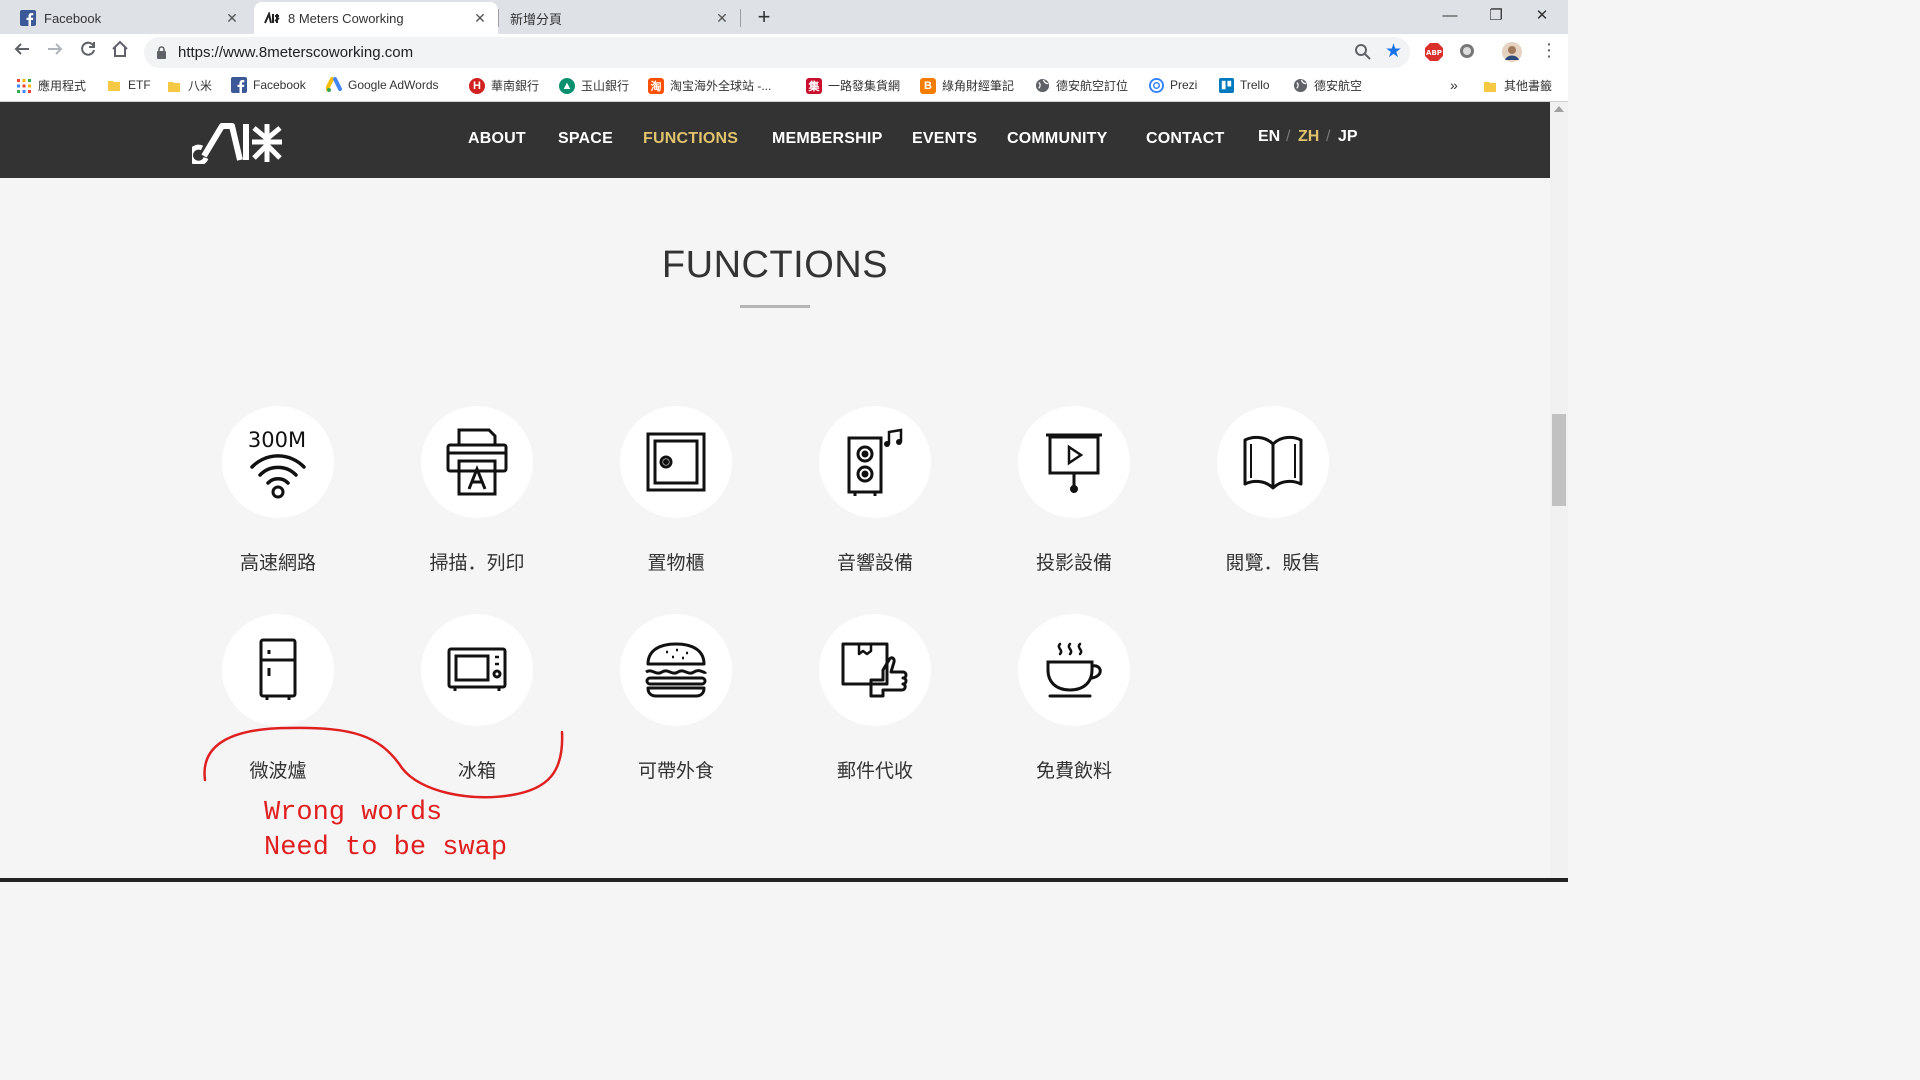 Image resolution: width=1920 pixels, height=1080 pixels. Describe the element at coordinates (386, 848) in the screenshot. I see `annotation-text-line2: Need to be swap` at that location.